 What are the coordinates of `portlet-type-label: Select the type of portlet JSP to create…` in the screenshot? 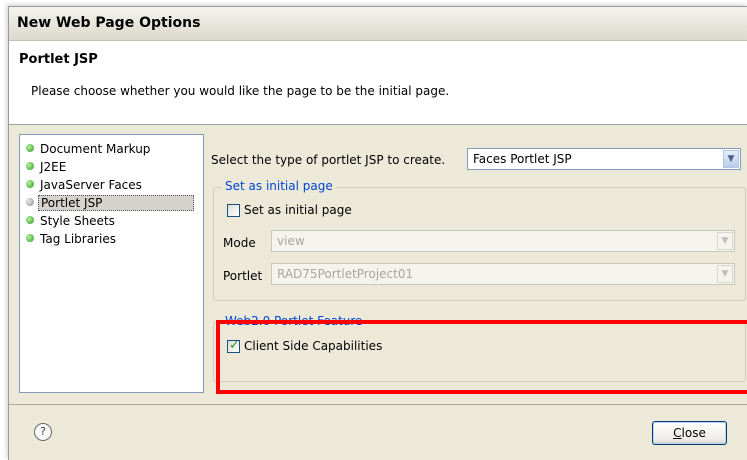 It's located at (328, 160).